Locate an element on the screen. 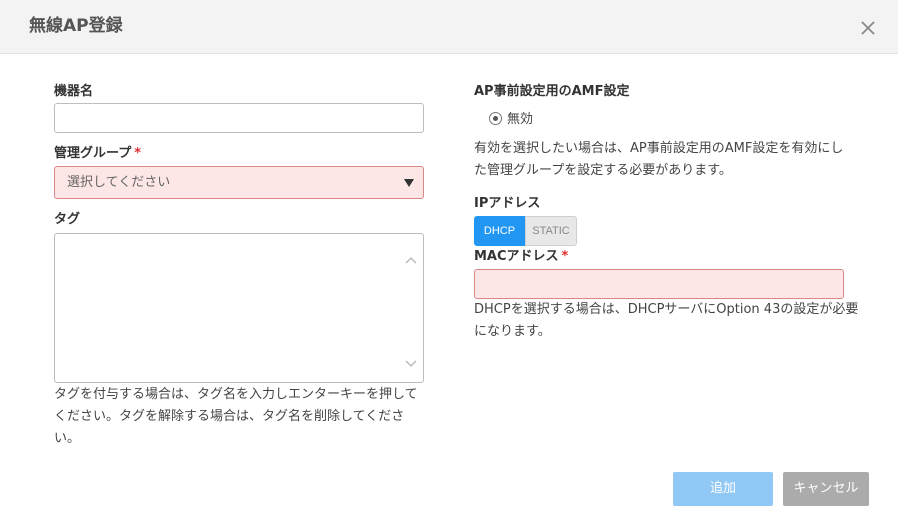  device-name-label: 機器名 is located at coordinates (74, 91).